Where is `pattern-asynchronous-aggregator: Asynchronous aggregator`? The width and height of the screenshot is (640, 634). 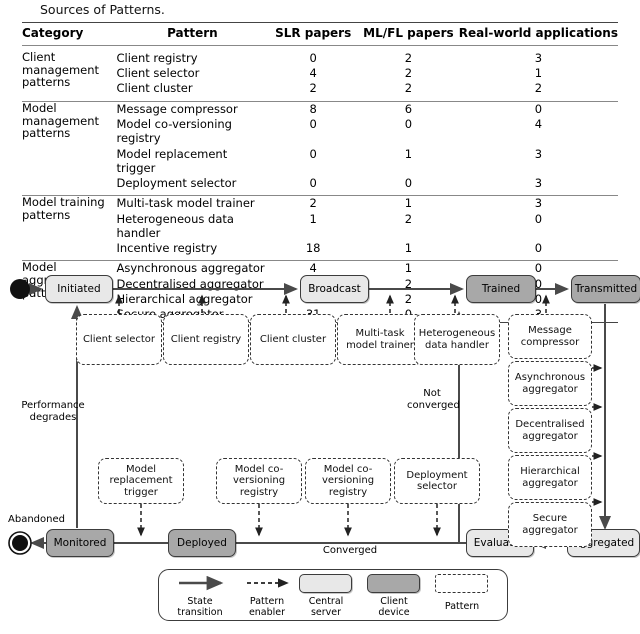 pattern-asynchronous-aggregator: Asynchronous aggregator is located at coordinates (550, 383).